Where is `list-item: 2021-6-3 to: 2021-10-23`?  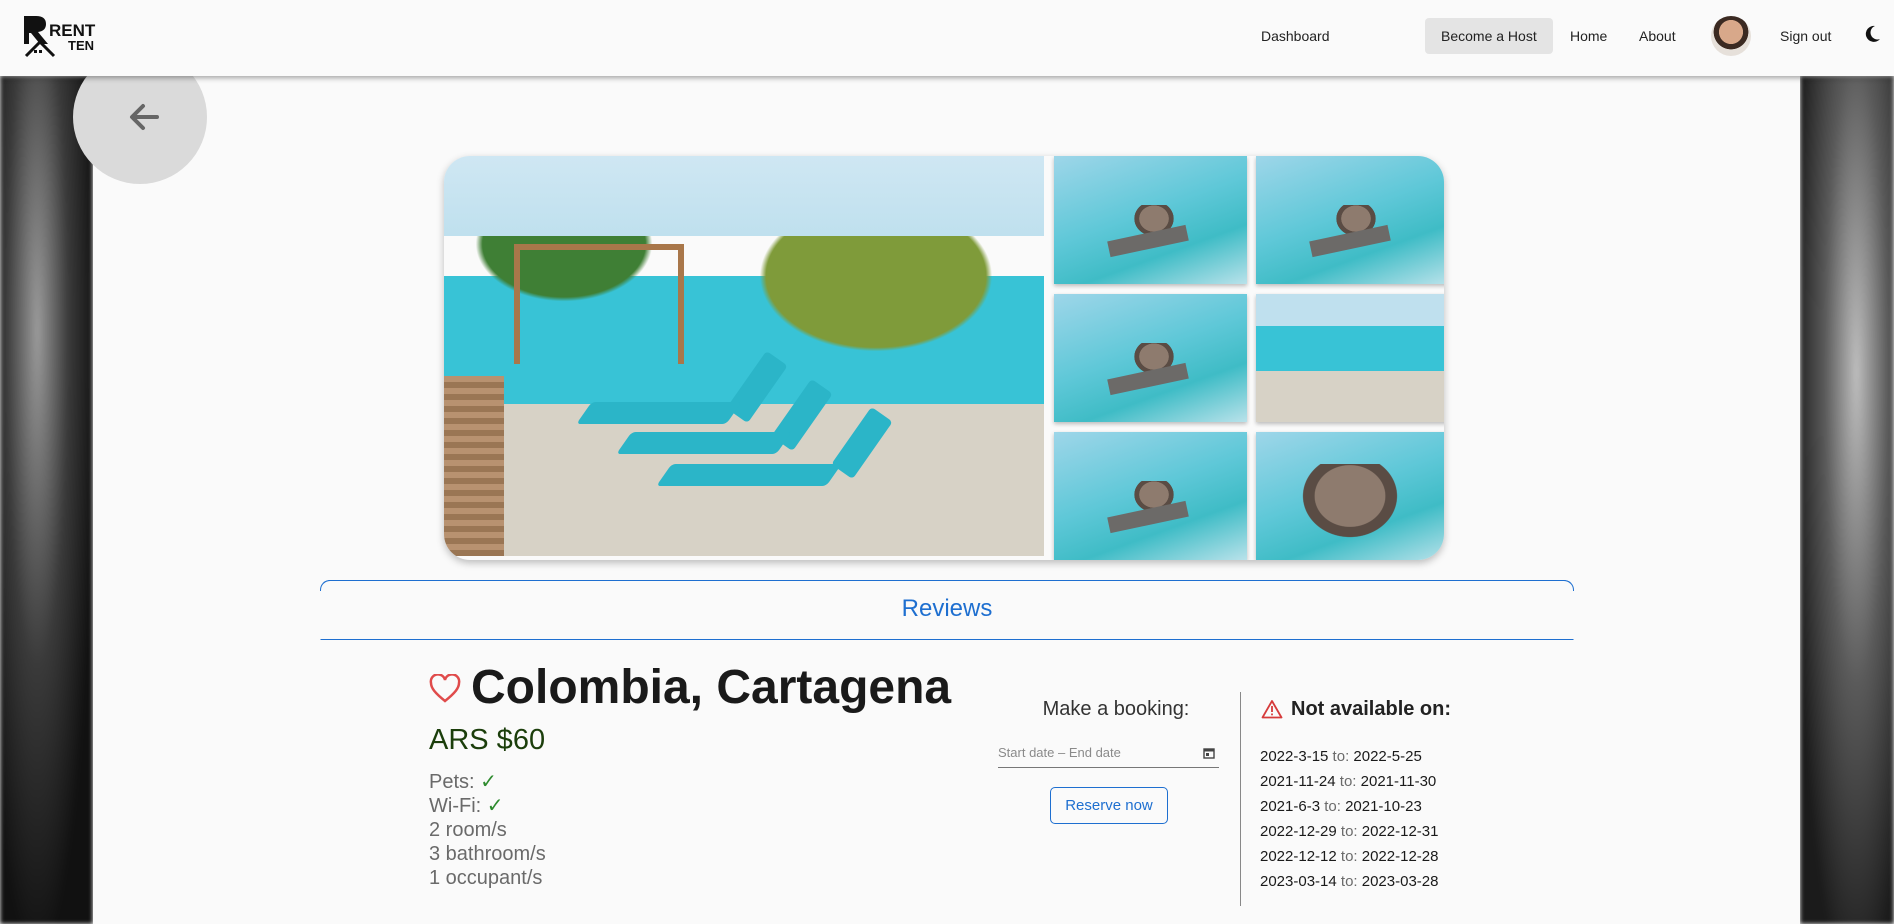 list-item: 2021-6-3 to: 2021-10-23 is located at coordinates (1341, 806).